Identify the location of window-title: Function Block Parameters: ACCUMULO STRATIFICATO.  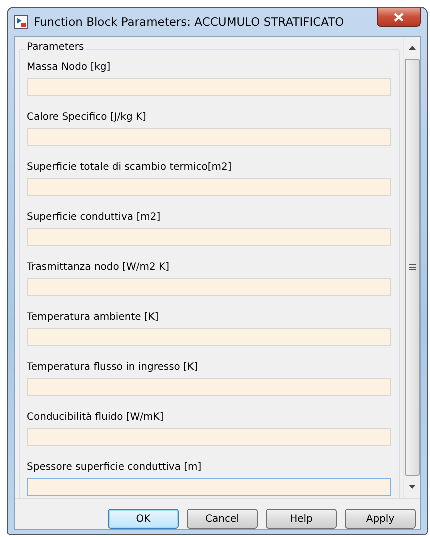
(190, 22).